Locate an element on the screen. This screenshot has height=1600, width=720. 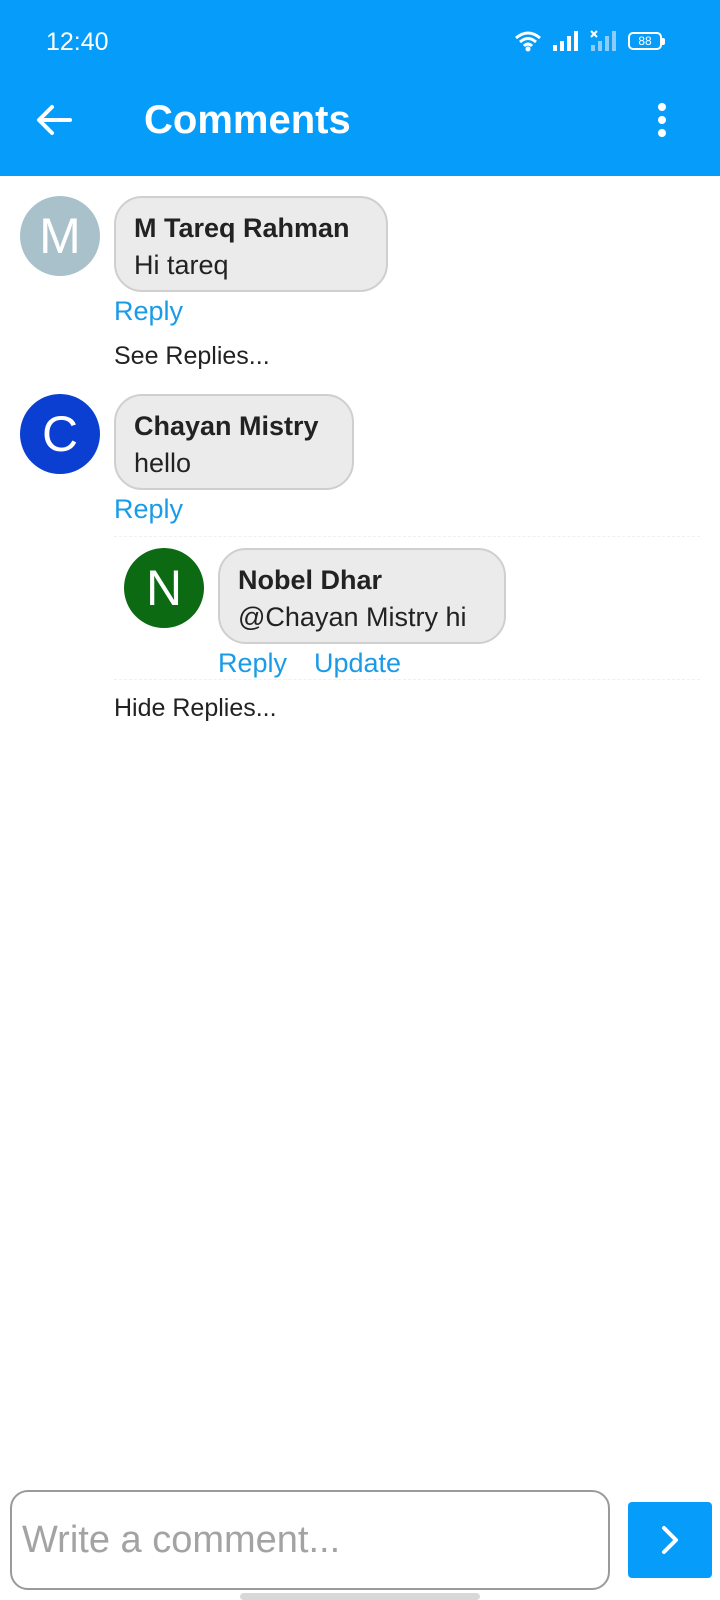
comment-text: Hi tareq is located at coordinates (181, 265).